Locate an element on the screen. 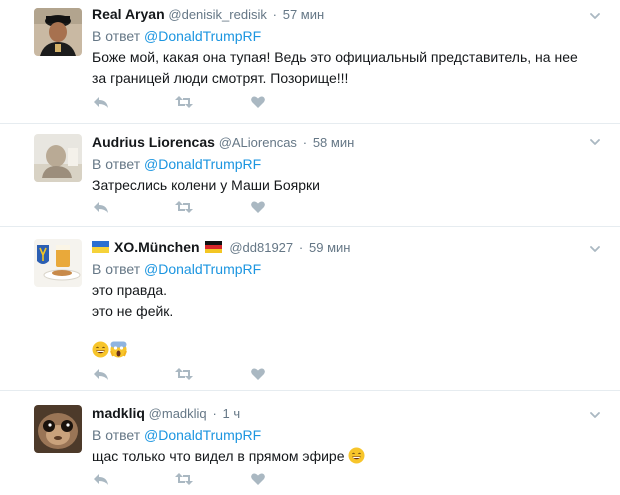 This screenshot has width=620, height=495. tweet-text-line: Затреслись колени у Маши Боярки is located at coordinates (206, 185).